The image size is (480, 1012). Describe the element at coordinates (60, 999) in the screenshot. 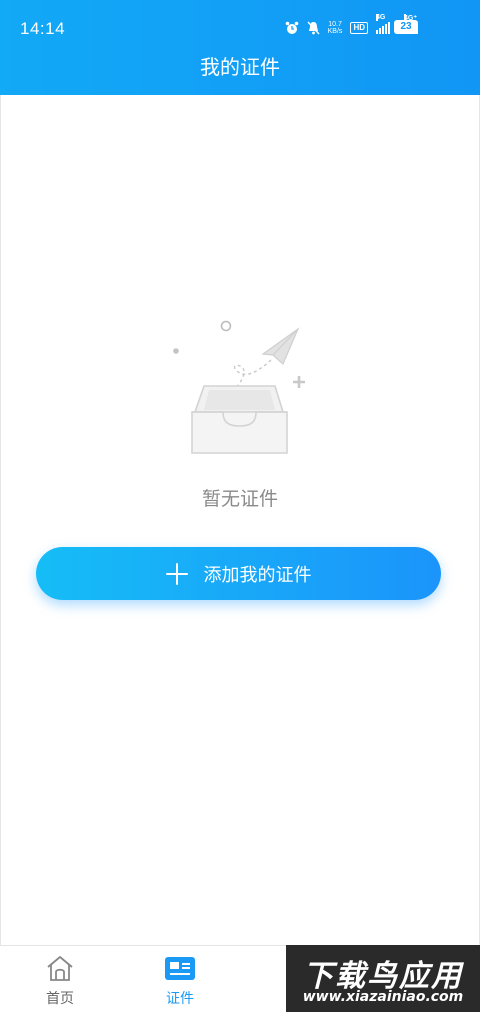

I see `tab-home-label: 首页` at that location.